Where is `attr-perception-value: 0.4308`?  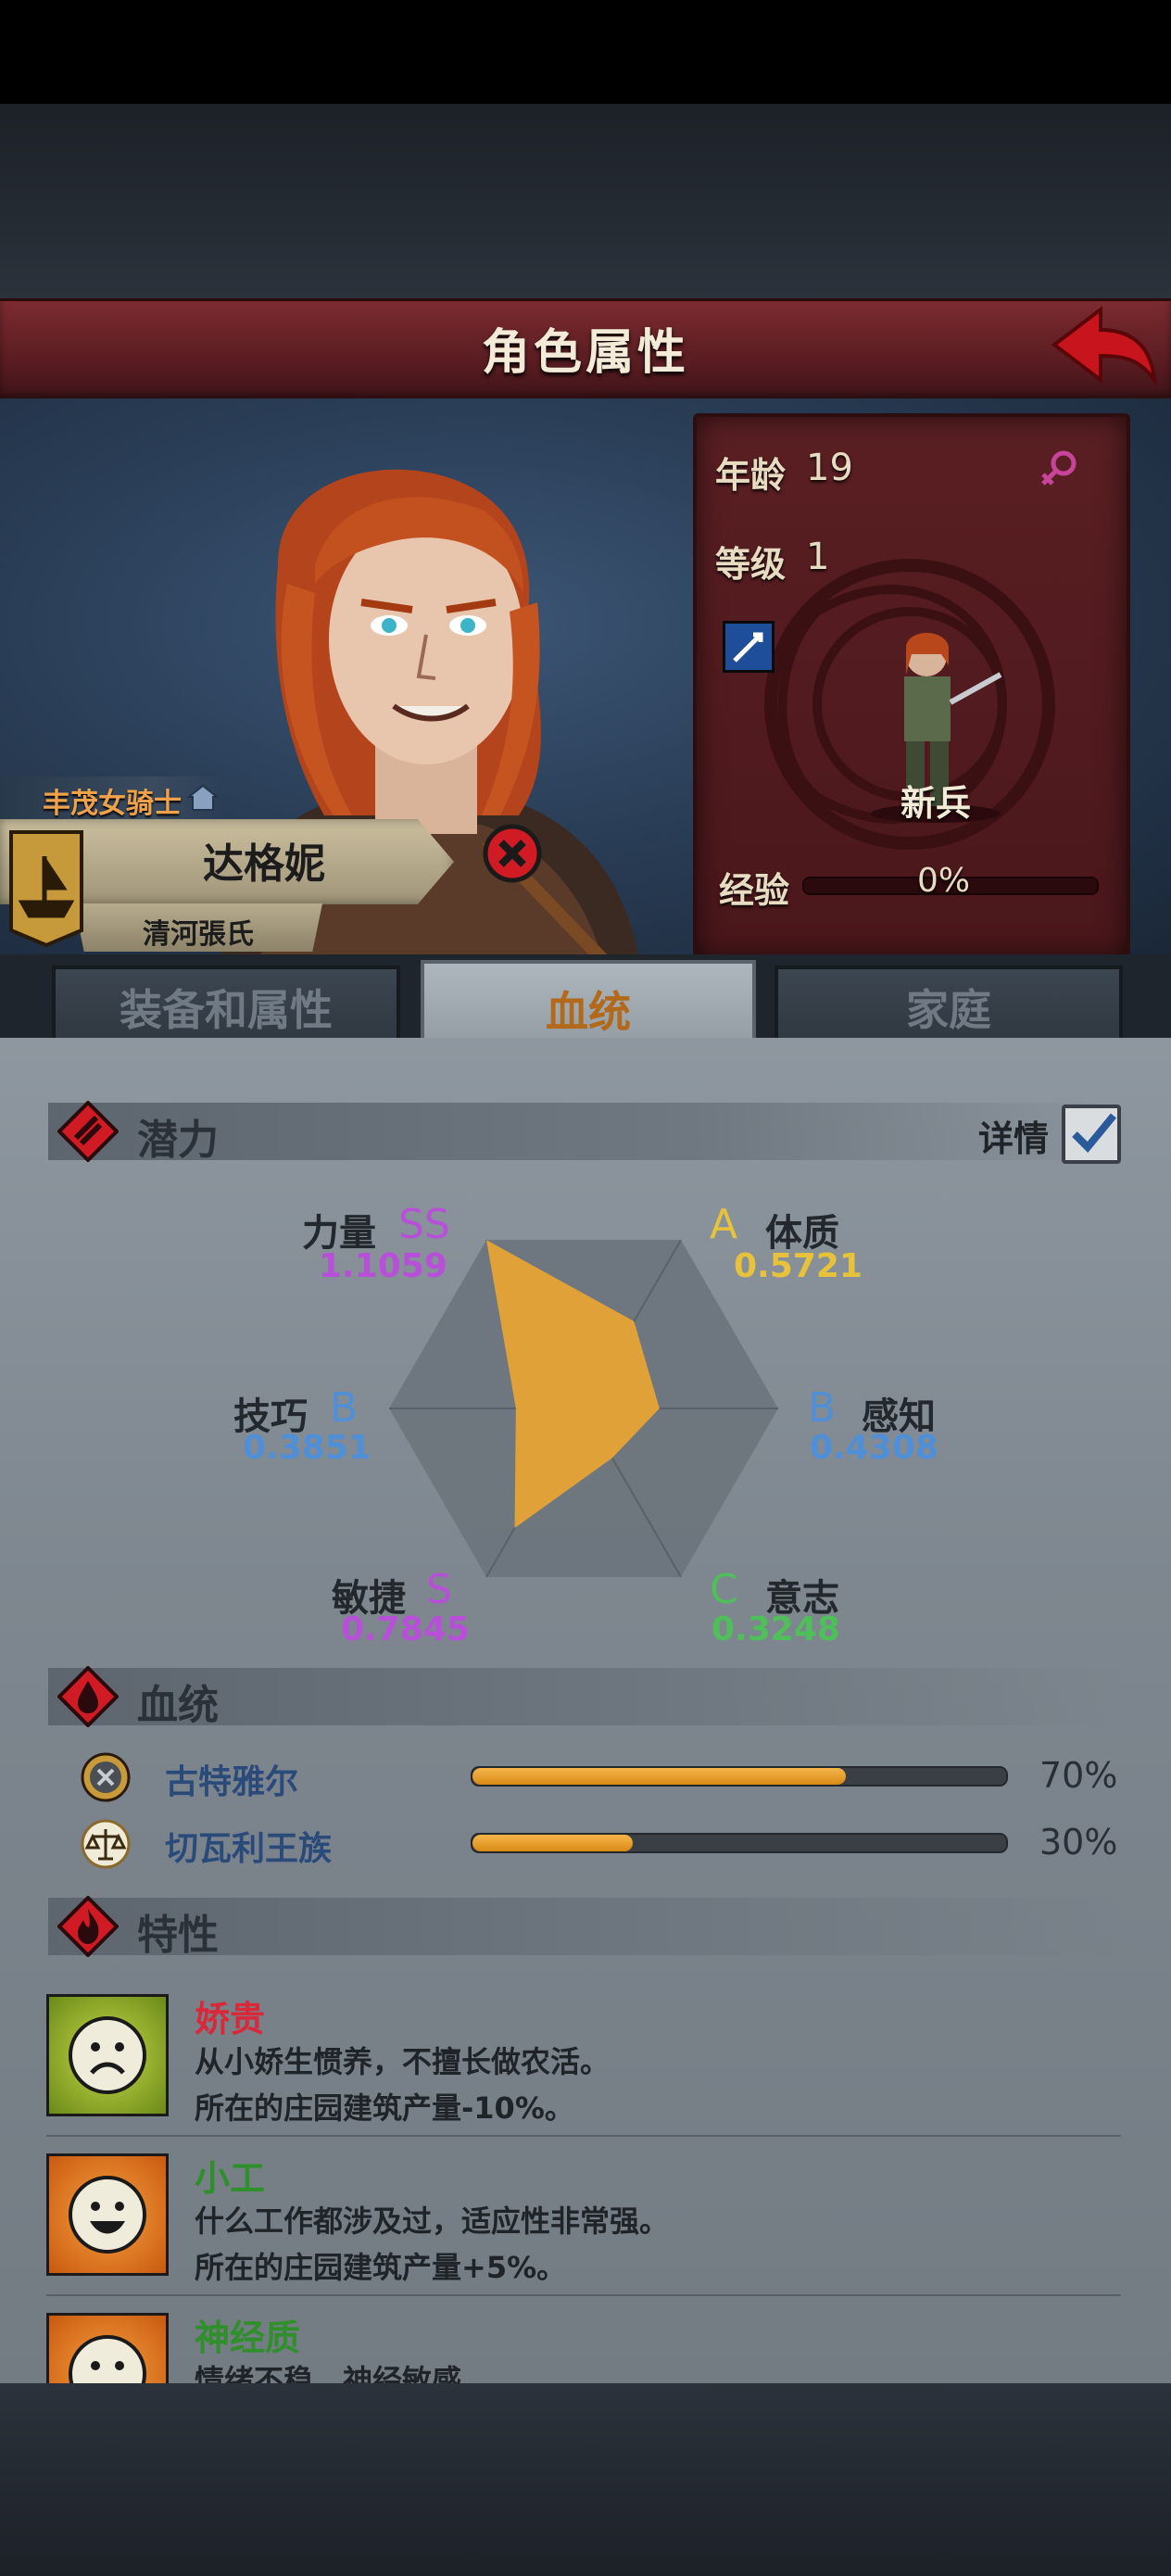
attr-perception-value: 0.4308 is located at coordinates (874, 1448).